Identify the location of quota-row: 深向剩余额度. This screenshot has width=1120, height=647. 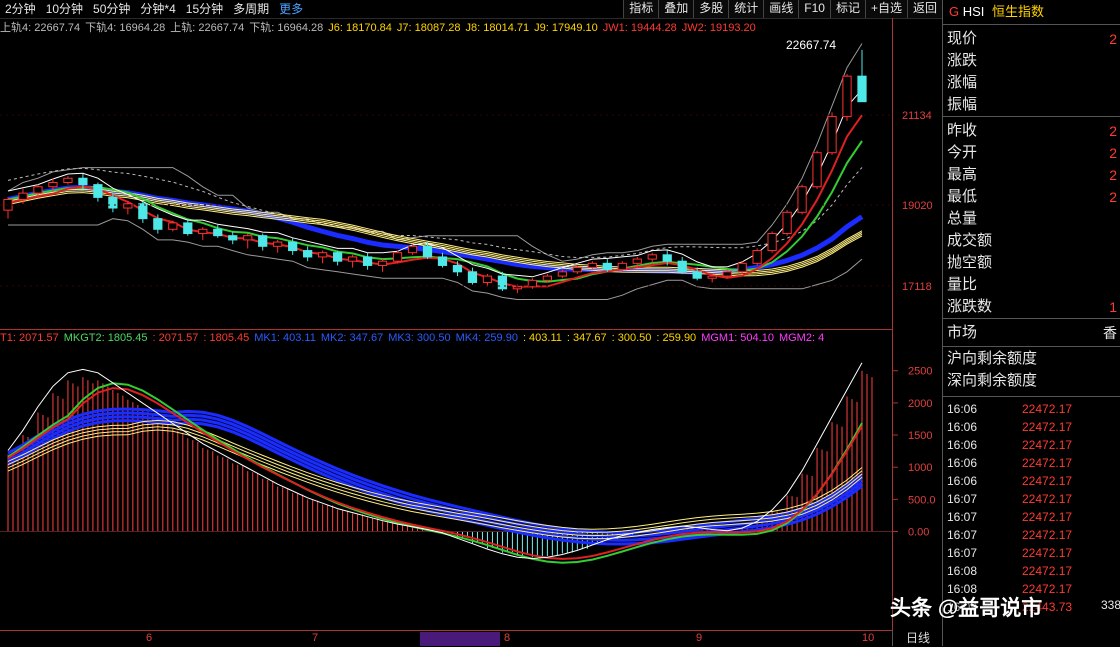
(1032, 381).